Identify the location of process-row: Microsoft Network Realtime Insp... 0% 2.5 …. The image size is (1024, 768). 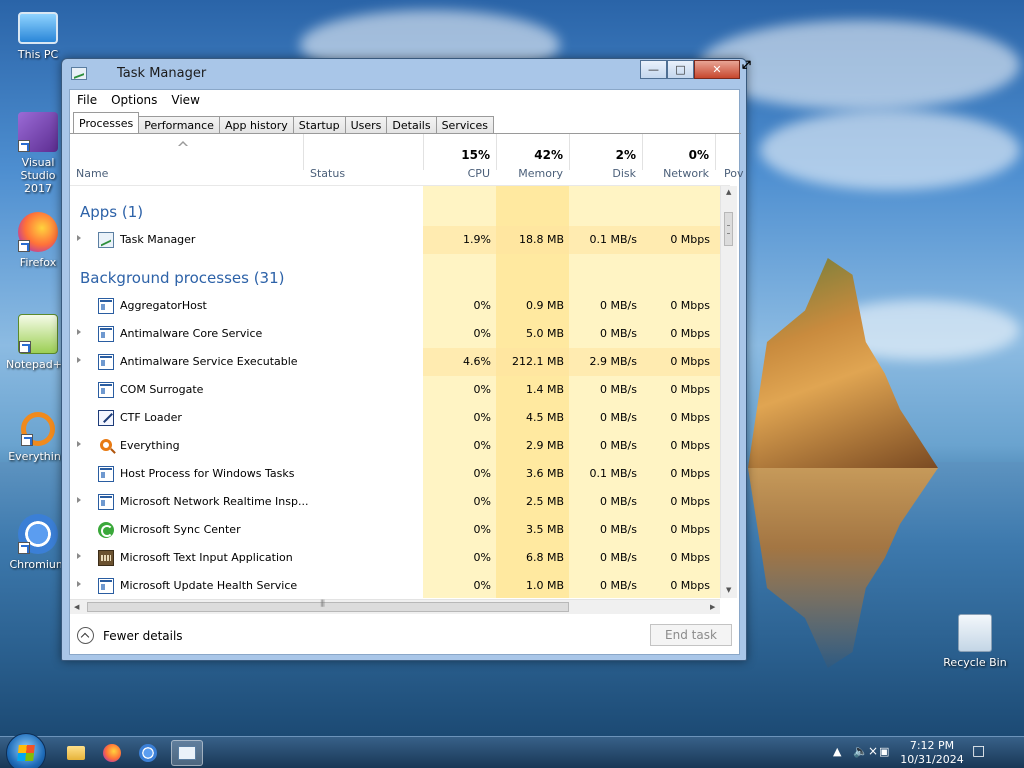
(395, 502).